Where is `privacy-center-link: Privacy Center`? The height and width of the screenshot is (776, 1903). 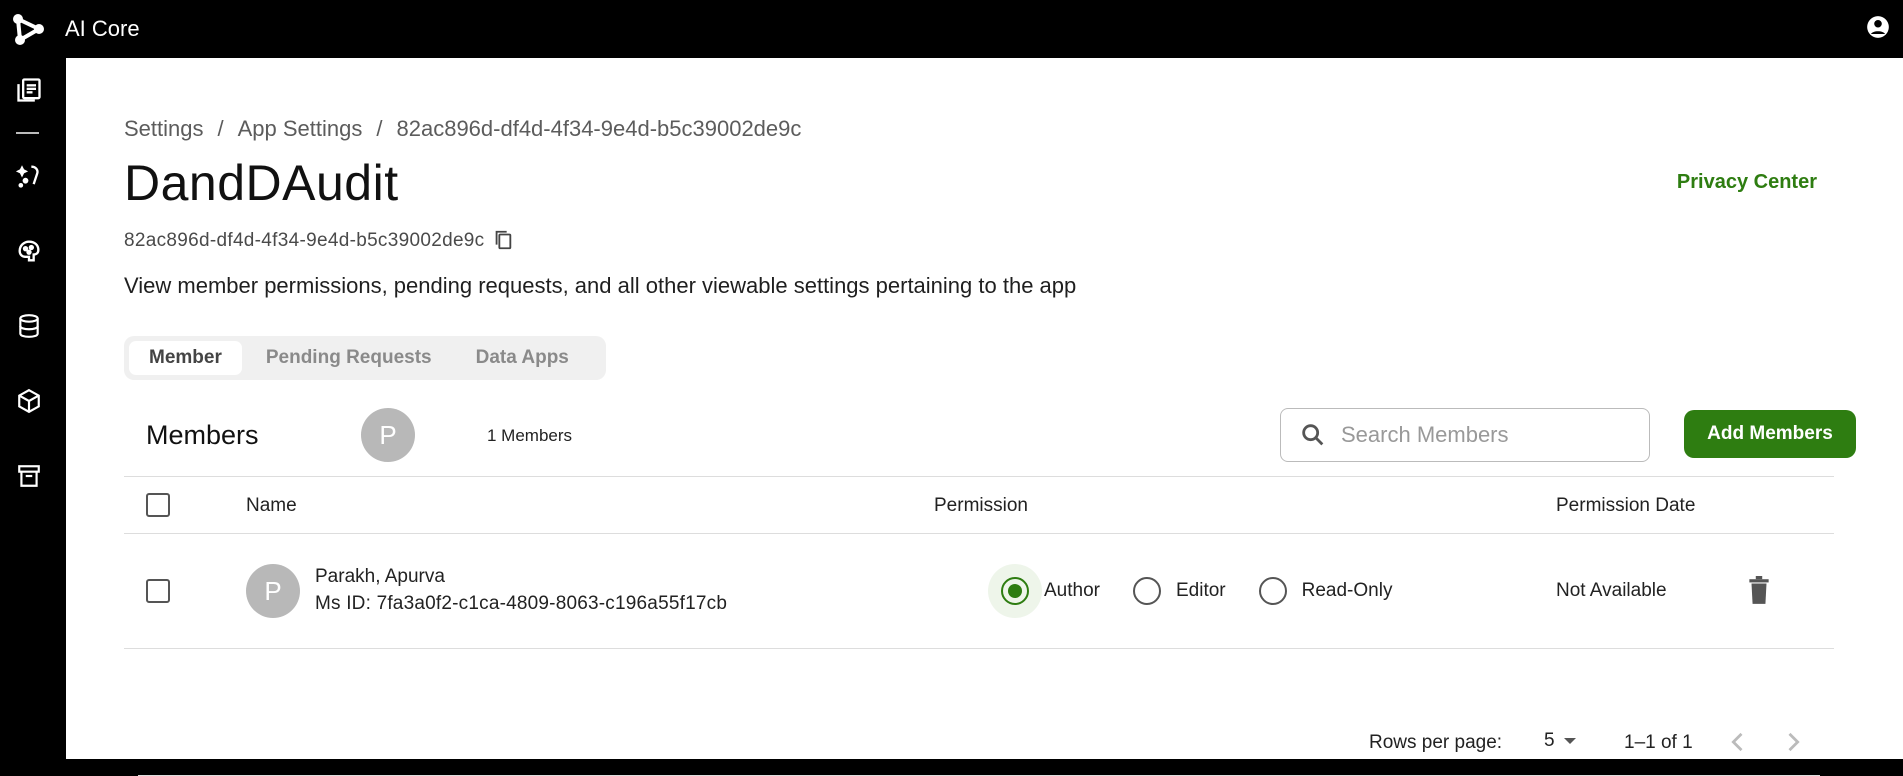
privacy-center-link: Privacy Center is located at coordinates (1747, 182).